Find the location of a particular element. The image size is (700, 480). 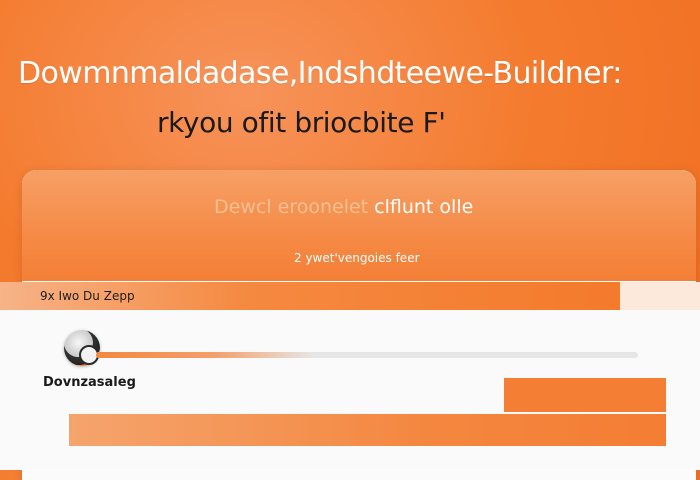

info-strip: 9x Iwo Du Zepp is located at coordinates (310, 296).